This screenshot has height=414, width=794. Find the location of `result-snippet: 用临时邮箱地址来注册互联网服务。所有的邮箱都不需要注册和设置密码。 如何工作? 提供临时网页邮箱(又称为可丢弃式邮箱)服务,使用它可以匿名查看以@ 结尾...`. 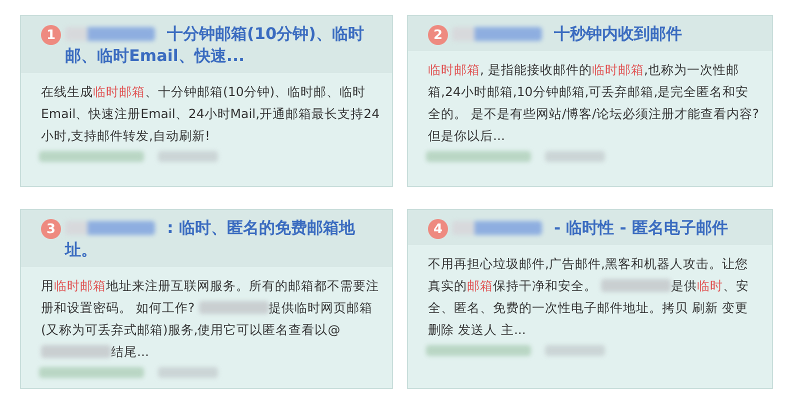

result-snippet: 用临时邮箱地址来注册互联网服务。所有的邮箱都不需要注册和设置密码。 如何工作? 提供临时网页邮箱(又称为可丢弃式邮箱)服务,使用它可以匿名查看以@ 结尾... is located at coordinates (210, 319).